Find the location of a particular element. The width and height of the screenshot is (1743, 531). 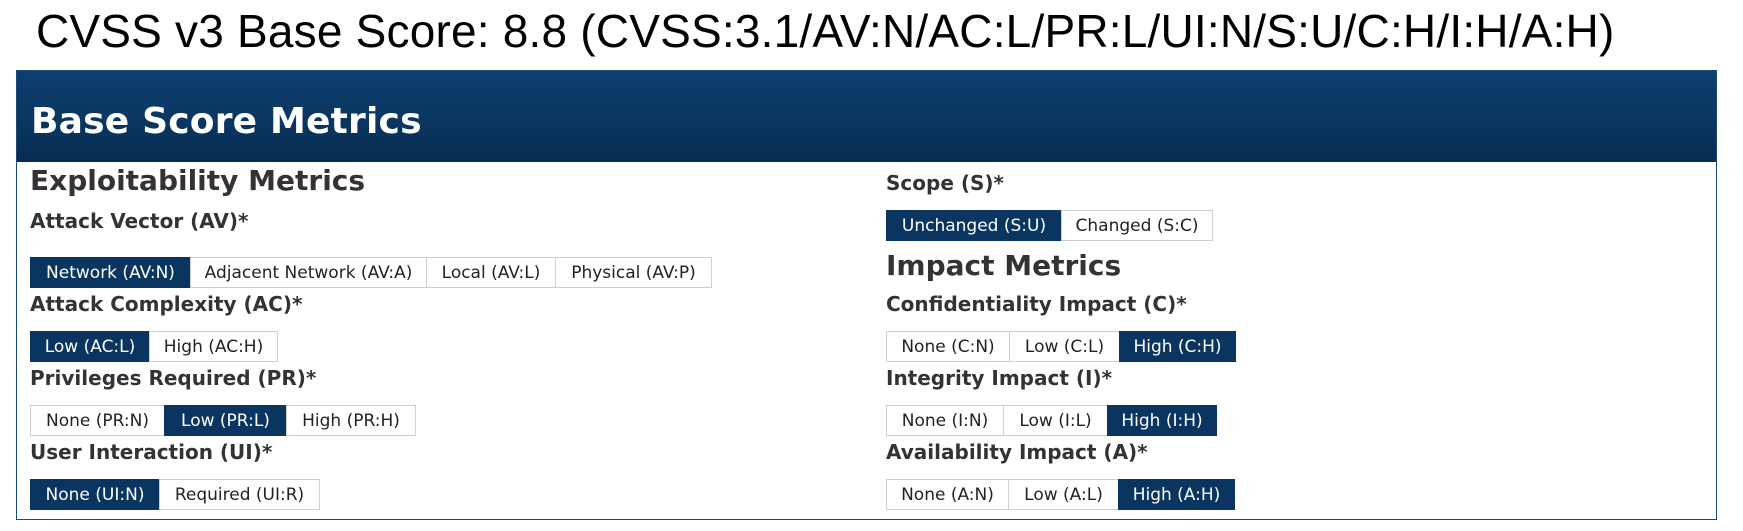

availability-impact-options: None (A:N) Low (A:L) High (A:H) is located at coordinates (1060, 494).